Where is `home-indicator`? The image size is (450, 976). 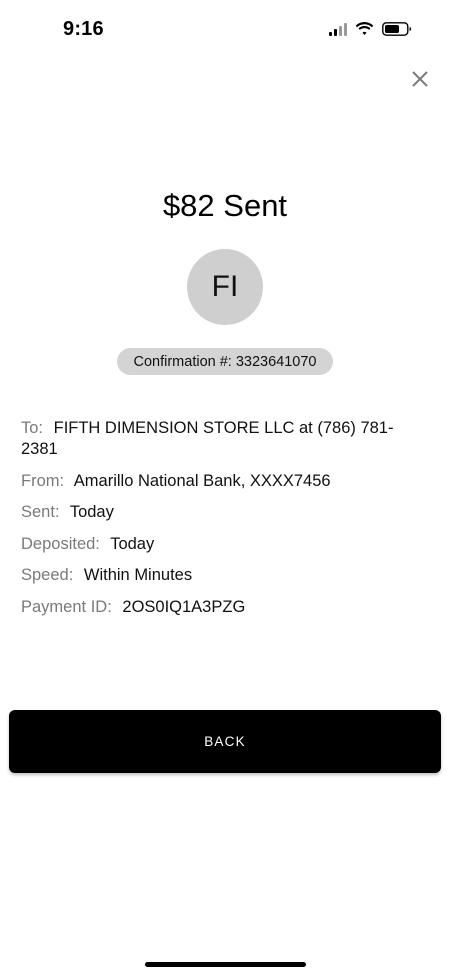
home-indicator is located at coordinates (225, 964).